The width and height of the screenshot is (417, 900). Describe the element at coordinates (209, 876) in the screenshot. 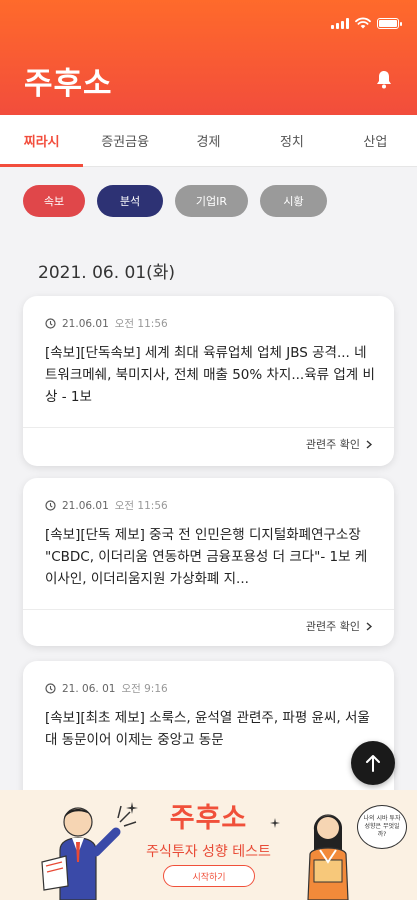

I see `banner-start-button: 시작하기` at that location.